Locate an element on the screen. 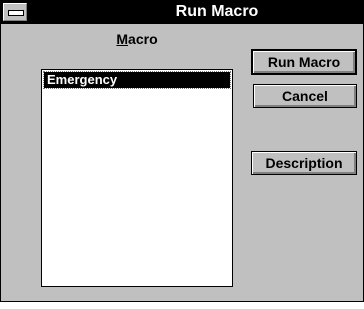 This screenshot has height=309, width=364. macro-list-label: Macro is located at coordinates (137, 39).